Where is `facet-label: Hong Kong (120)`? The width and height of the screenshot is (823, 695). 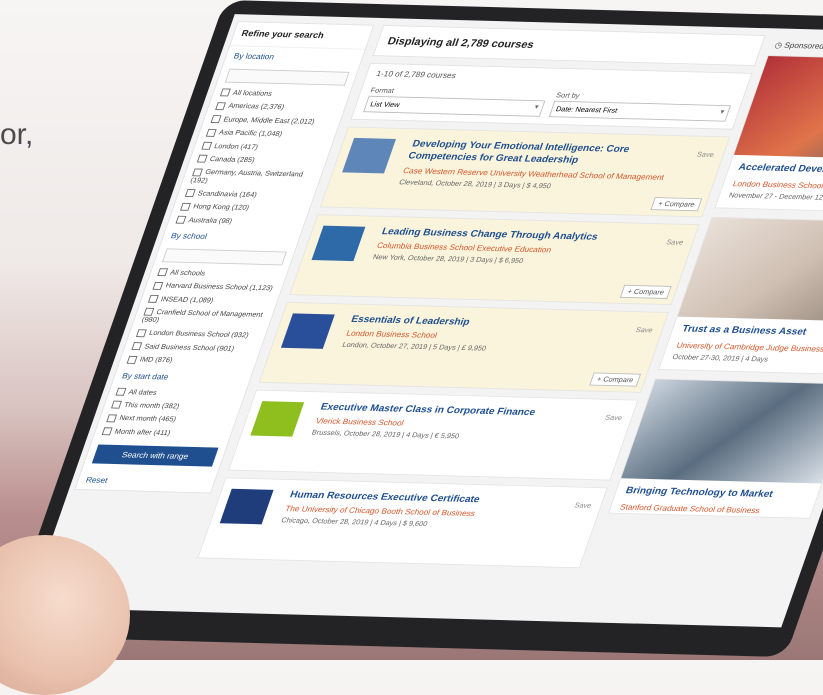
facet-label: Hong Kong (120) is located at coordinates (221, 207).